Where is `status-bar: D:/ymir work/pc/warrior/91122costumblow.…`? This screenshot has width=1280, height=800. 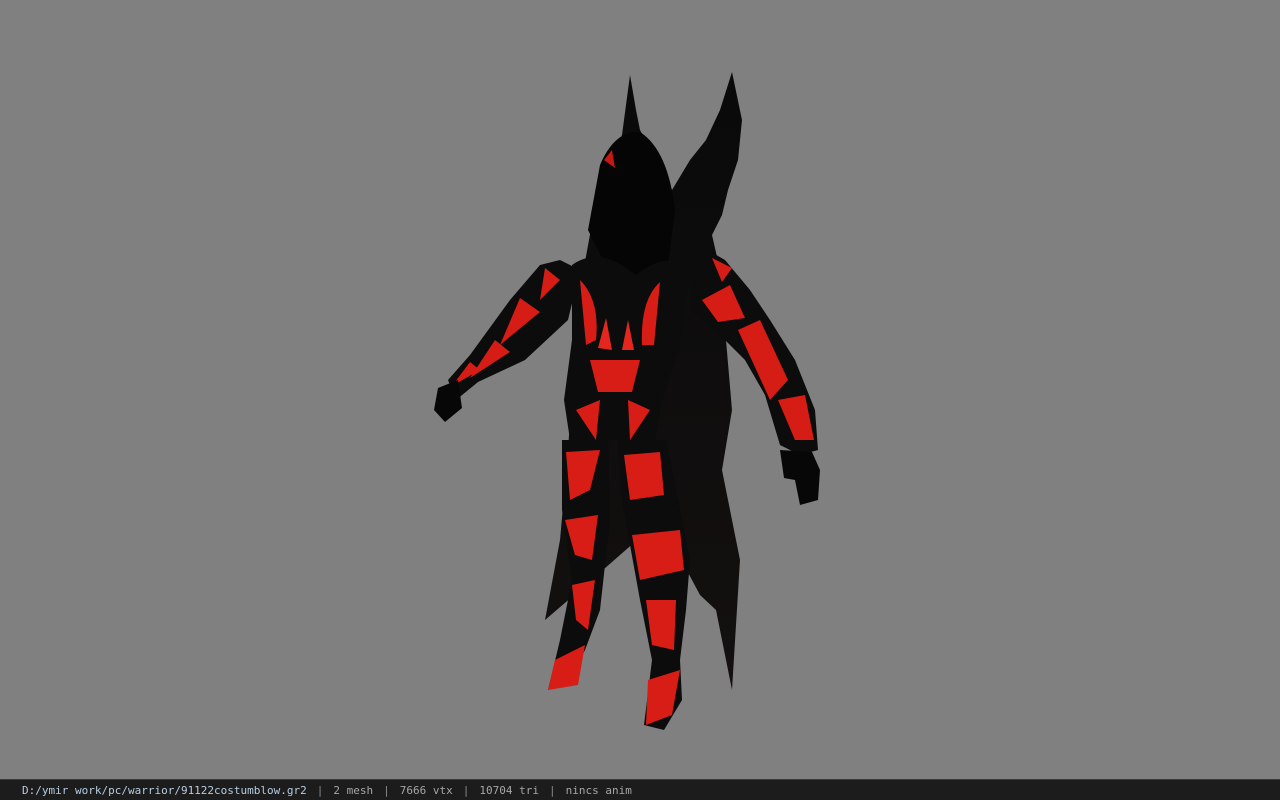
status-bar: D:/ymir work/pc/warrior/91122costumblow.… is located at coordinates (640, 789).